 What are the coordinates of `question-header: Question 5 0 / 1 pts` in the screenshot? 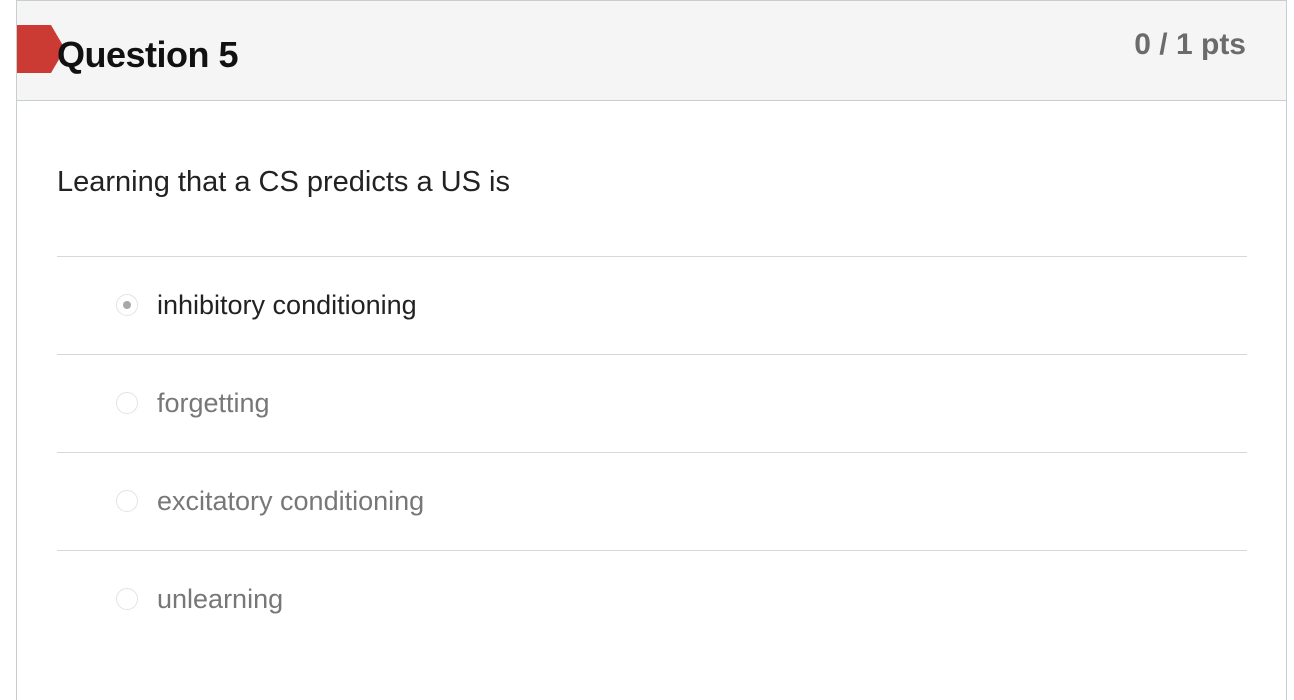 It's located at (651, 51).